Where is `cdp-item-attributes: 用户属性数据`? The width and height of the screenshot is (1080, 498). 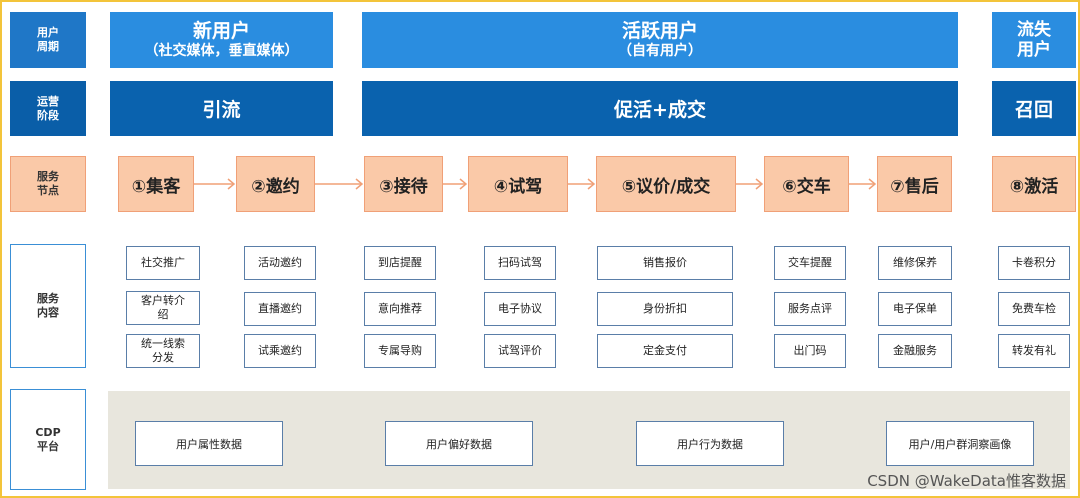
cdp-item-attributes: 用户属性数据 is located at coordinates (209, 443).